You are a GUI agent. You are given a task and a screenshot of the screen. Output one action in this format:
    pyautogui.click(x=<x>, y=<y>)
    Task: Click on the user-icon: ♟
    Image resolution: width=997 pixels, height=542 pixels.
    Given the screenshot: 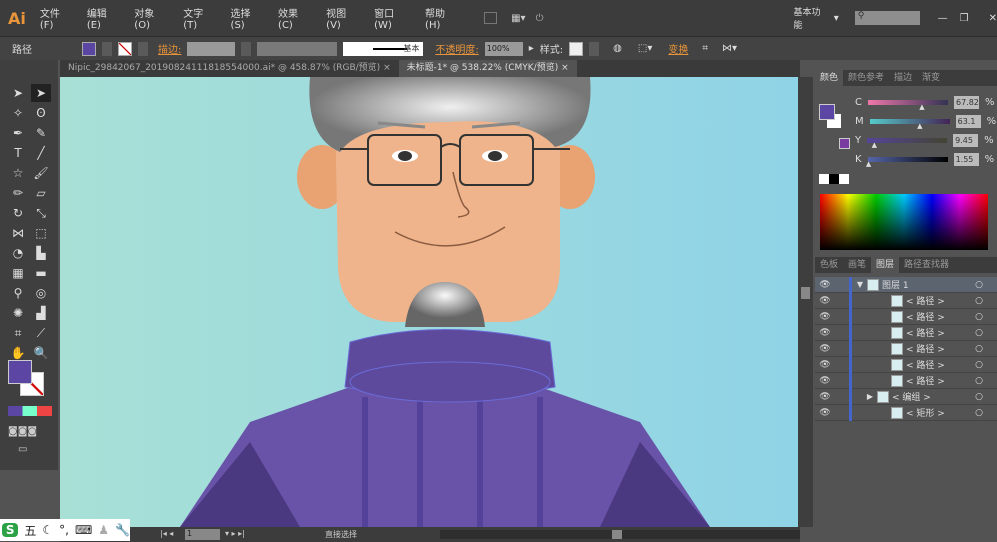 What is the action you would take?
    pyautogui.click(x=103, y=530)
    